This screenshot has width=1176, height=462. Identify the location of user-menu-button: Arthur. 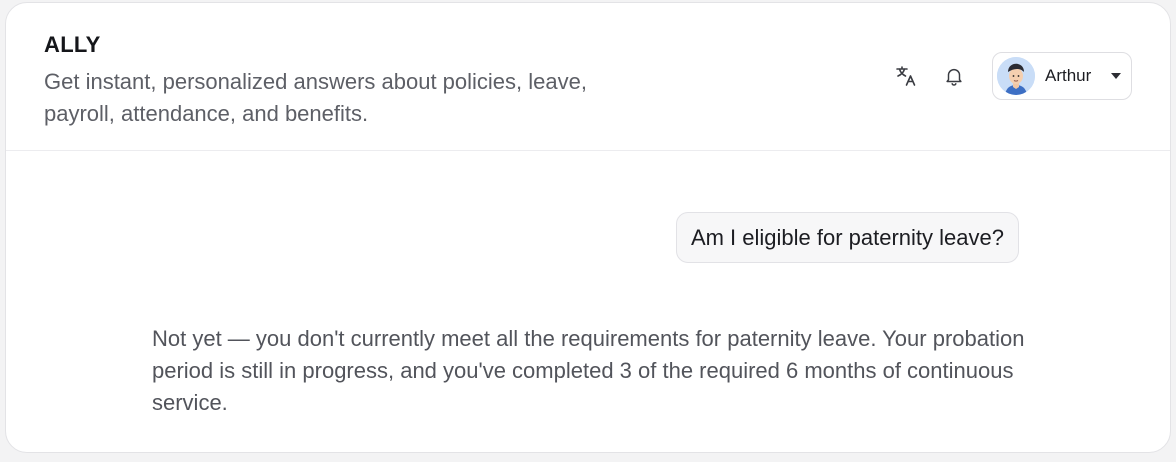
(1062, 76).